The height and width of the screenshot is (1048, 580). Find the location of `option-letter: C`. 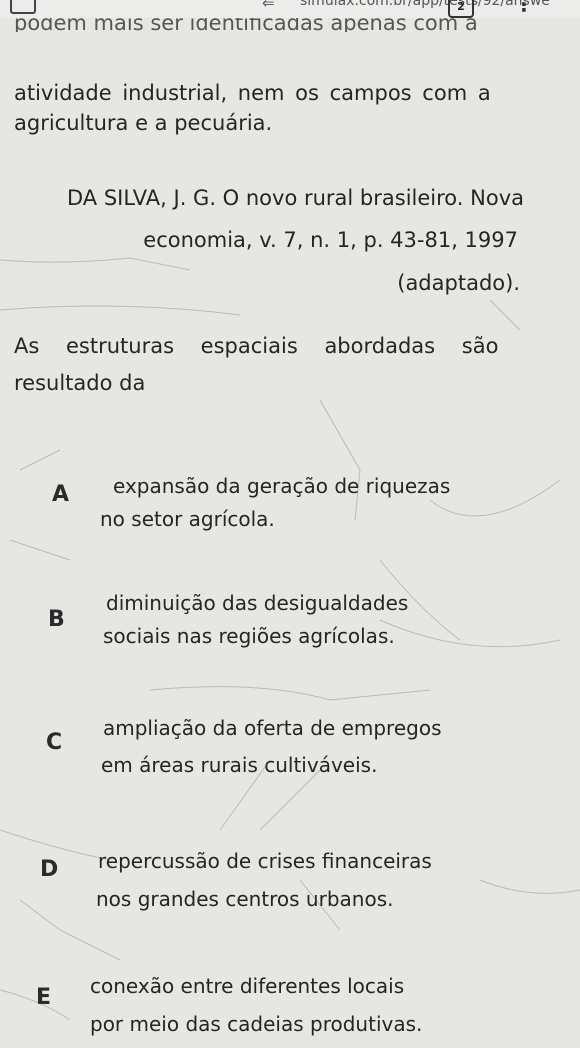

option-letter: C is located at coordinates (54, 742).